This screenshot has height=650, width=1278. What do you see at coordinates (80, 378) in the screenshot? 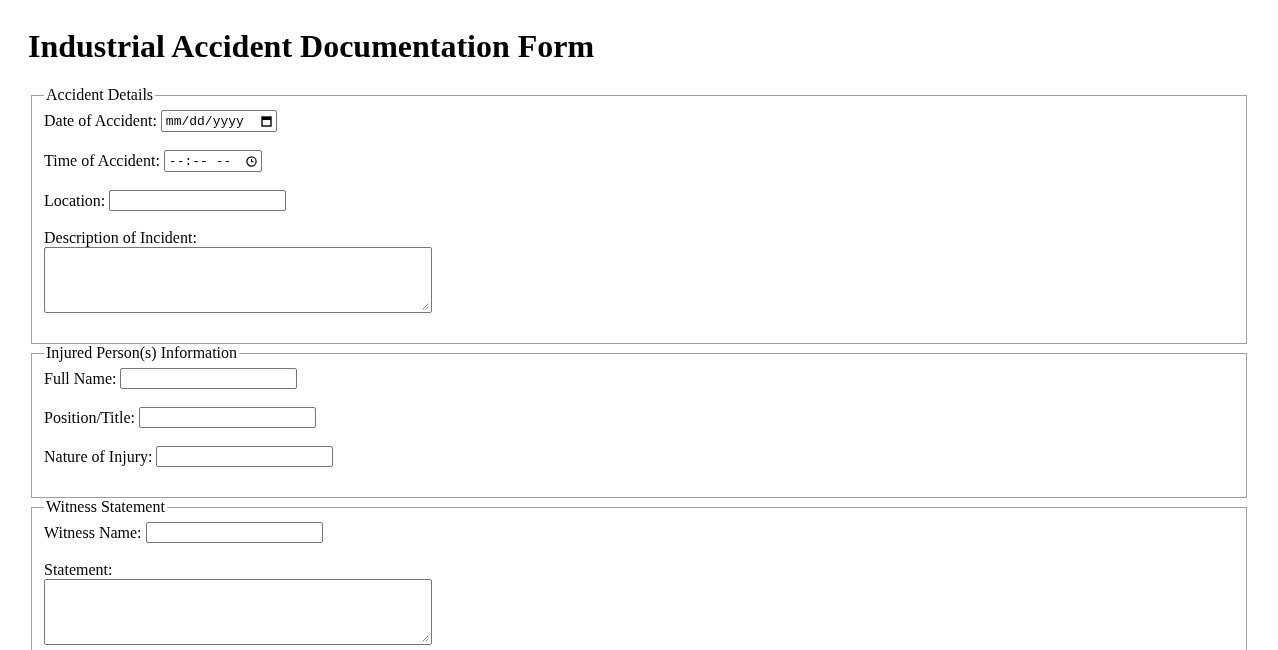
I see `field-label: Full Name:` at bounding box center [80, 378].